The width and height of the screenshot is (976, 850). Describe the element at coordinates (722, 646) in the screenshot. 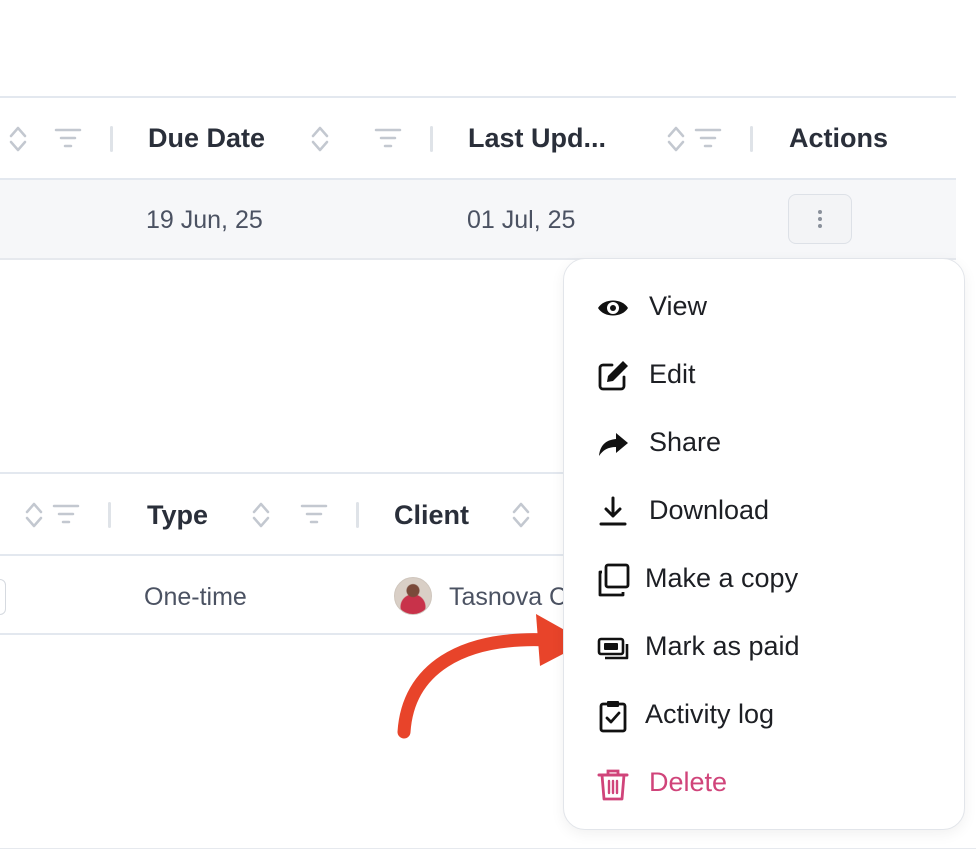

I see `menu-item-label: Mark as paid` at that location.